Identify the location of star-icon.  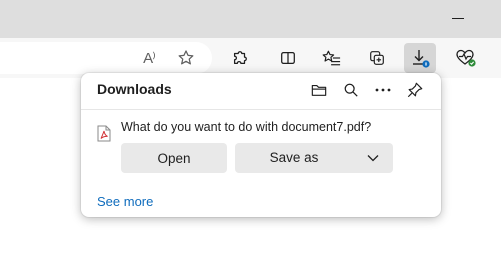
(186, 57).